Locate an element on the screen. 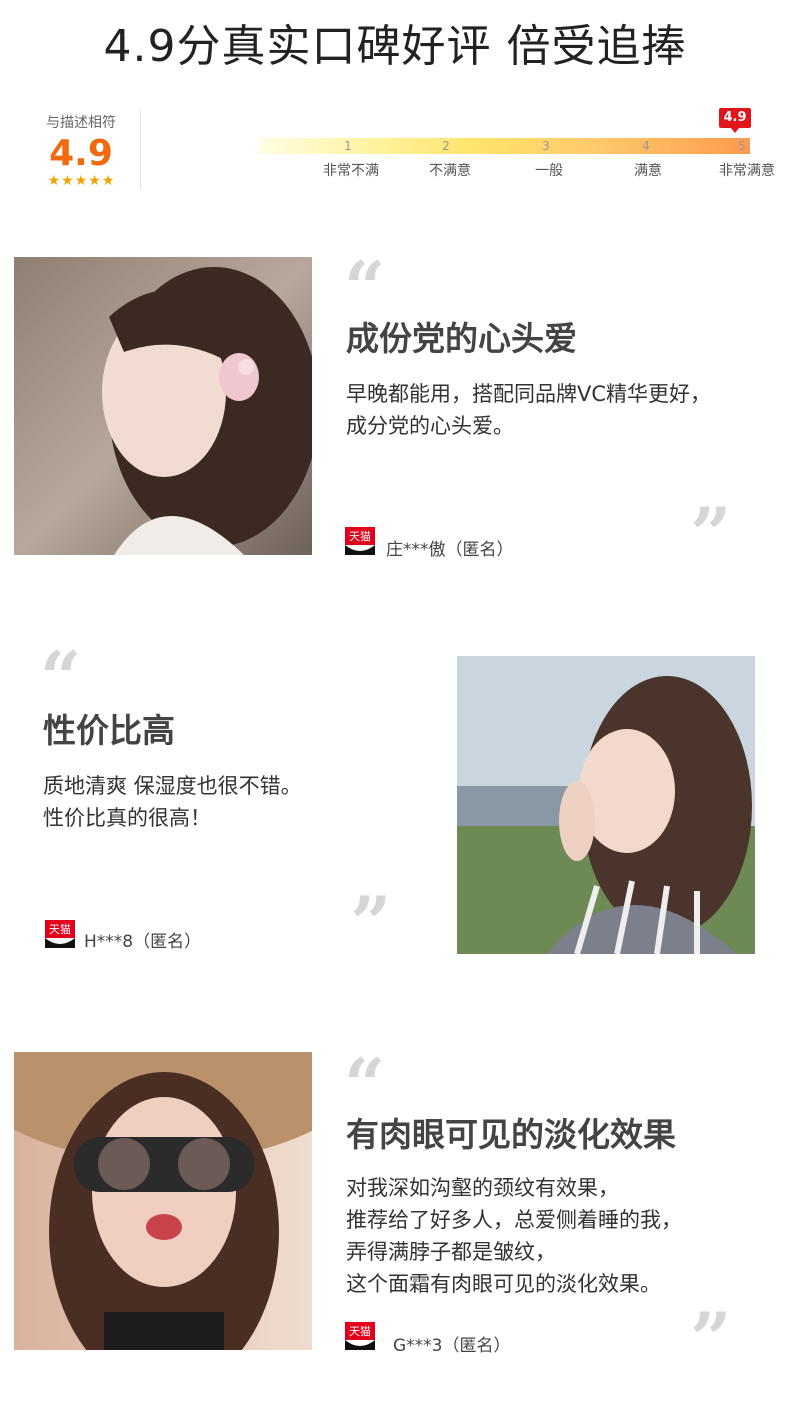 Image resolution: width=790 pixels, height=1413 pixels. star-rating: ★ ★ ★ ★ ★ is located at coordinates (81, 181).